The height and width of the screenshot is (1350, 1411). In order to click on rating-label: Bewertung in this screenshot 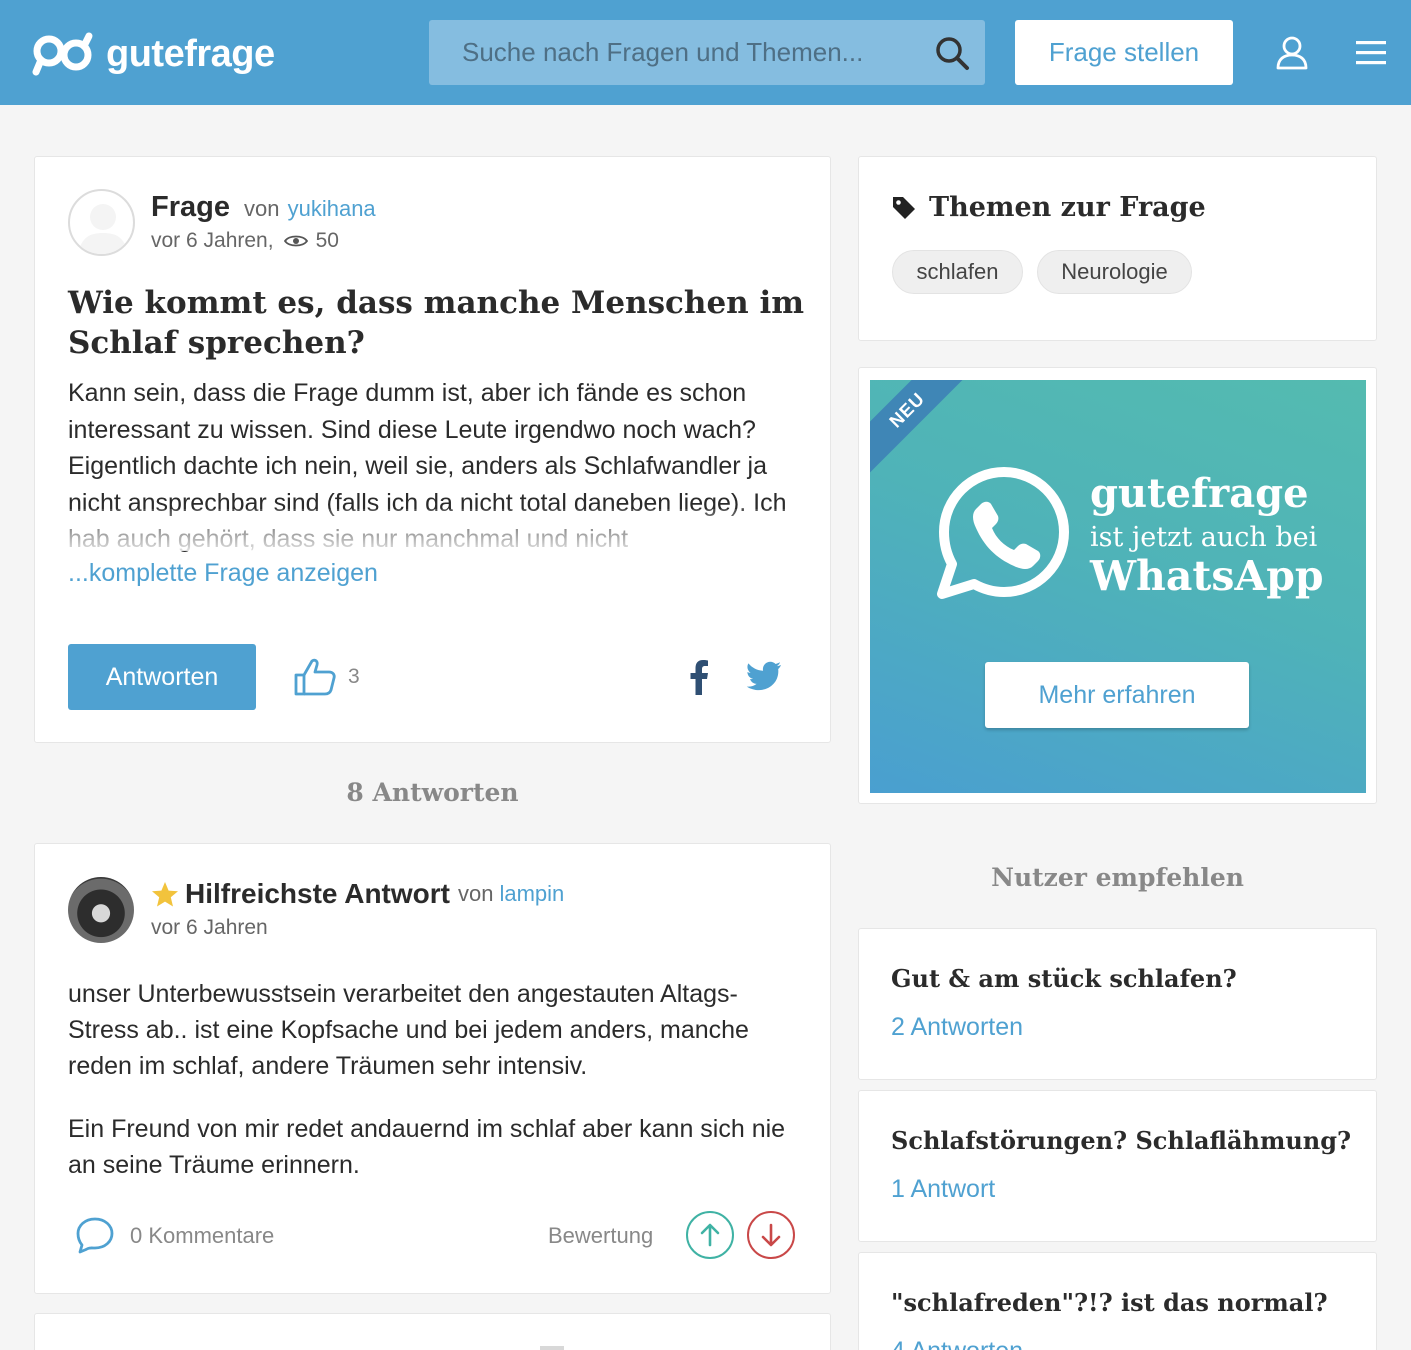, I will do `click(601, 1235)`.